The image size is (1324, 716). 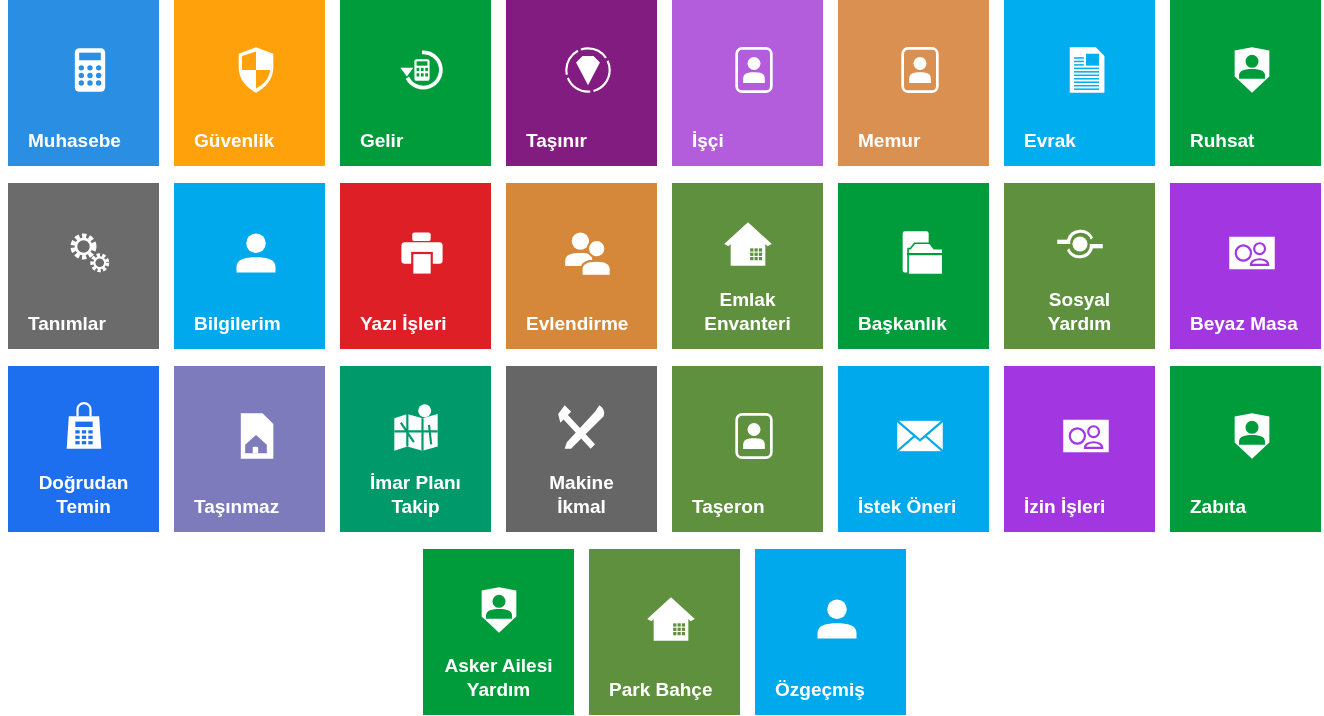 I want to click on module-tile: Evlendirme, so click(x=581, y=266).